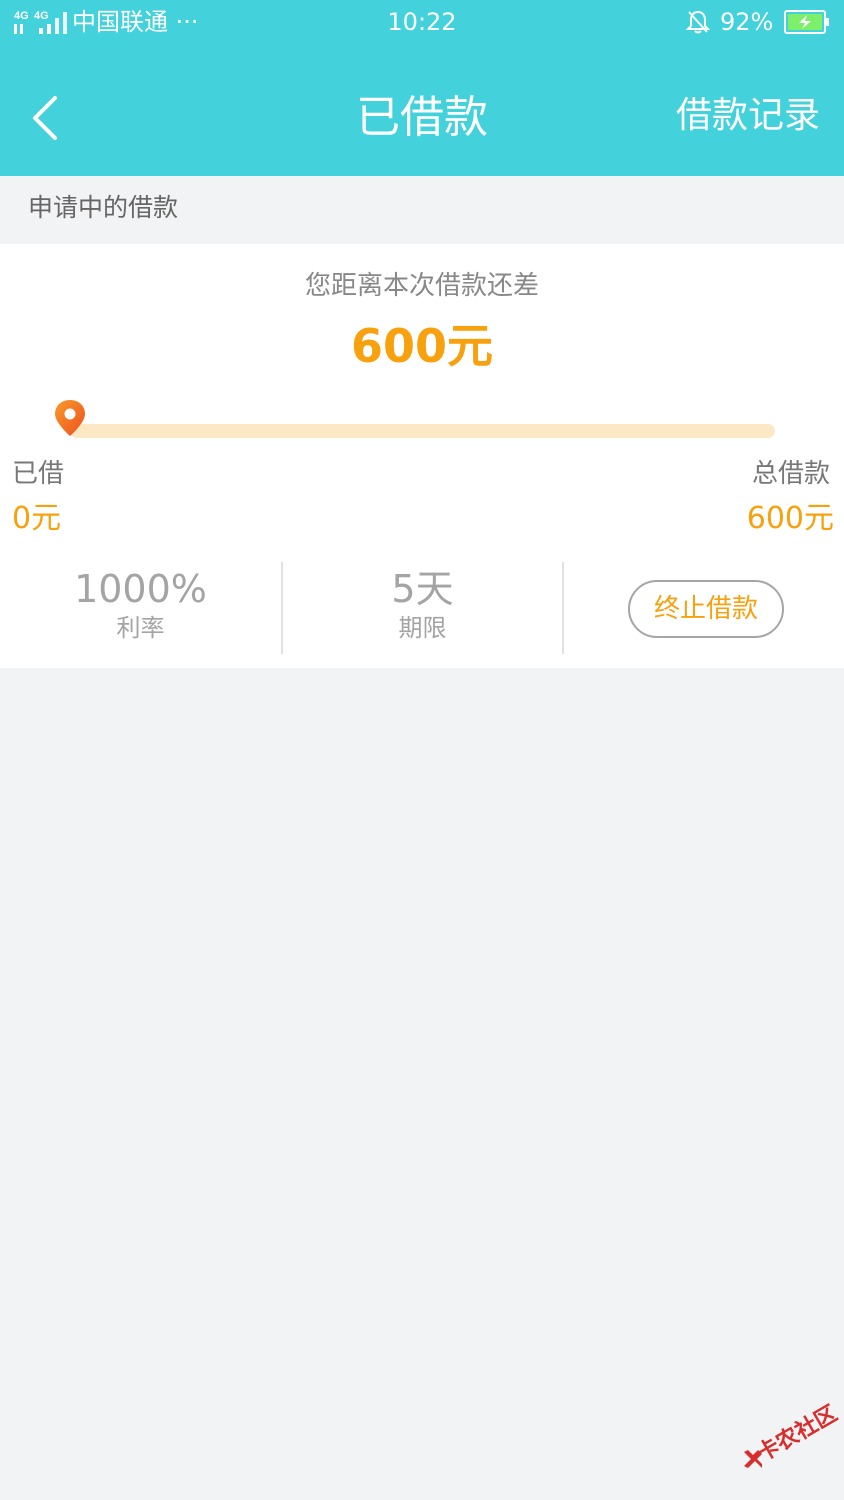  I want to click on loan-term-stat: 5天 期限, so click(422, 605).